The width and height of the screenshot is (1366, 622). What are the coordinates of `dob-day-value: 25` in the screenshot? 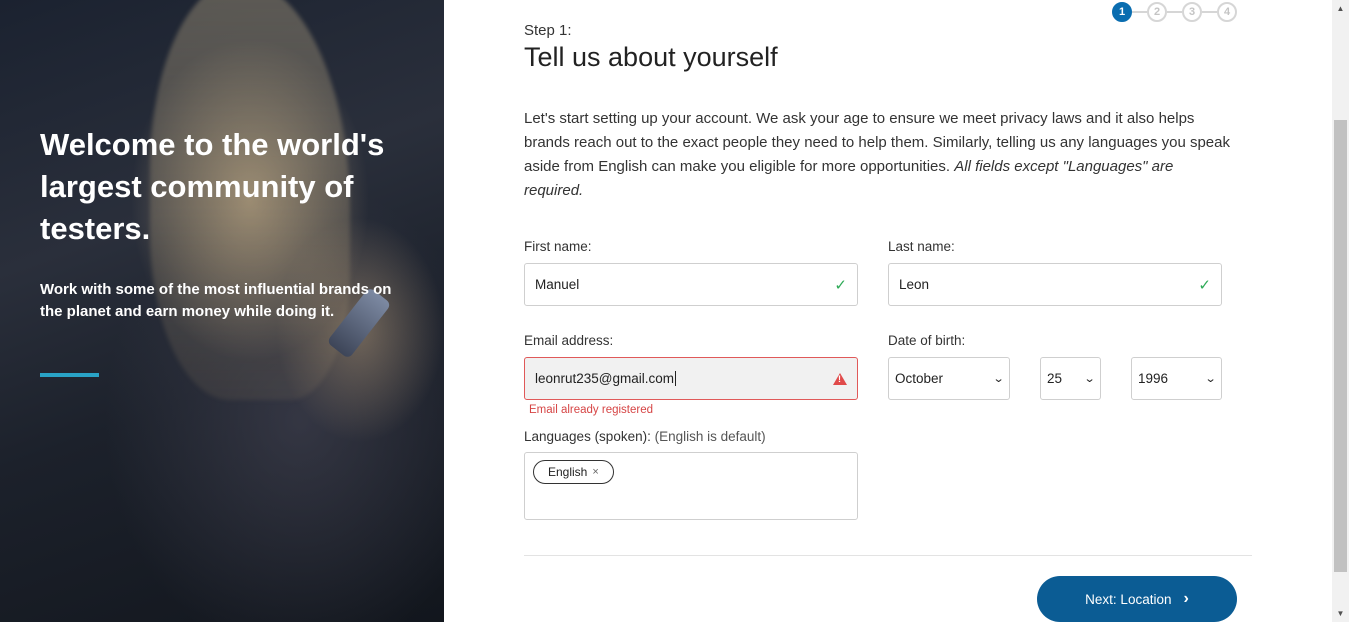 It's located at (1055, 378).